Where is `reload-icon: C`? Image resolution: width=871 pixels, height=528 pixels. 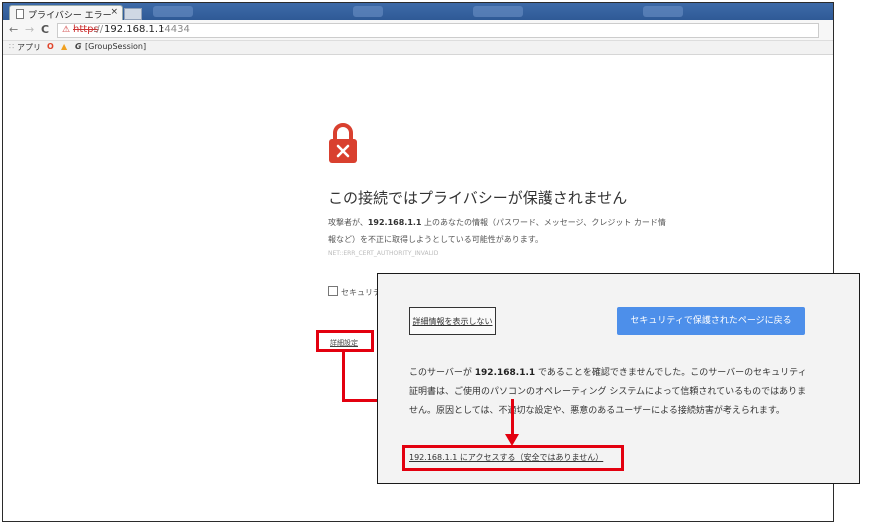
reload-icon: C is located at coordinates (45, 29).